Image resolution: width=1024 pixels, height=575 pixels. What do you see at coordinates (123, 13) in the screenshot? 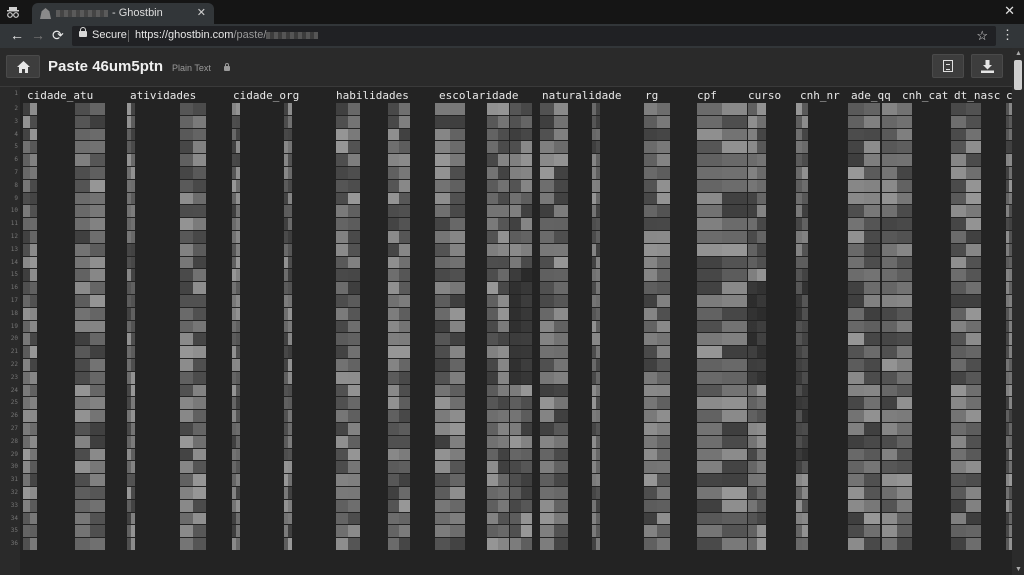
I see `browser-tab: - Ghostbin ✕` at bounding box center [123, 13].